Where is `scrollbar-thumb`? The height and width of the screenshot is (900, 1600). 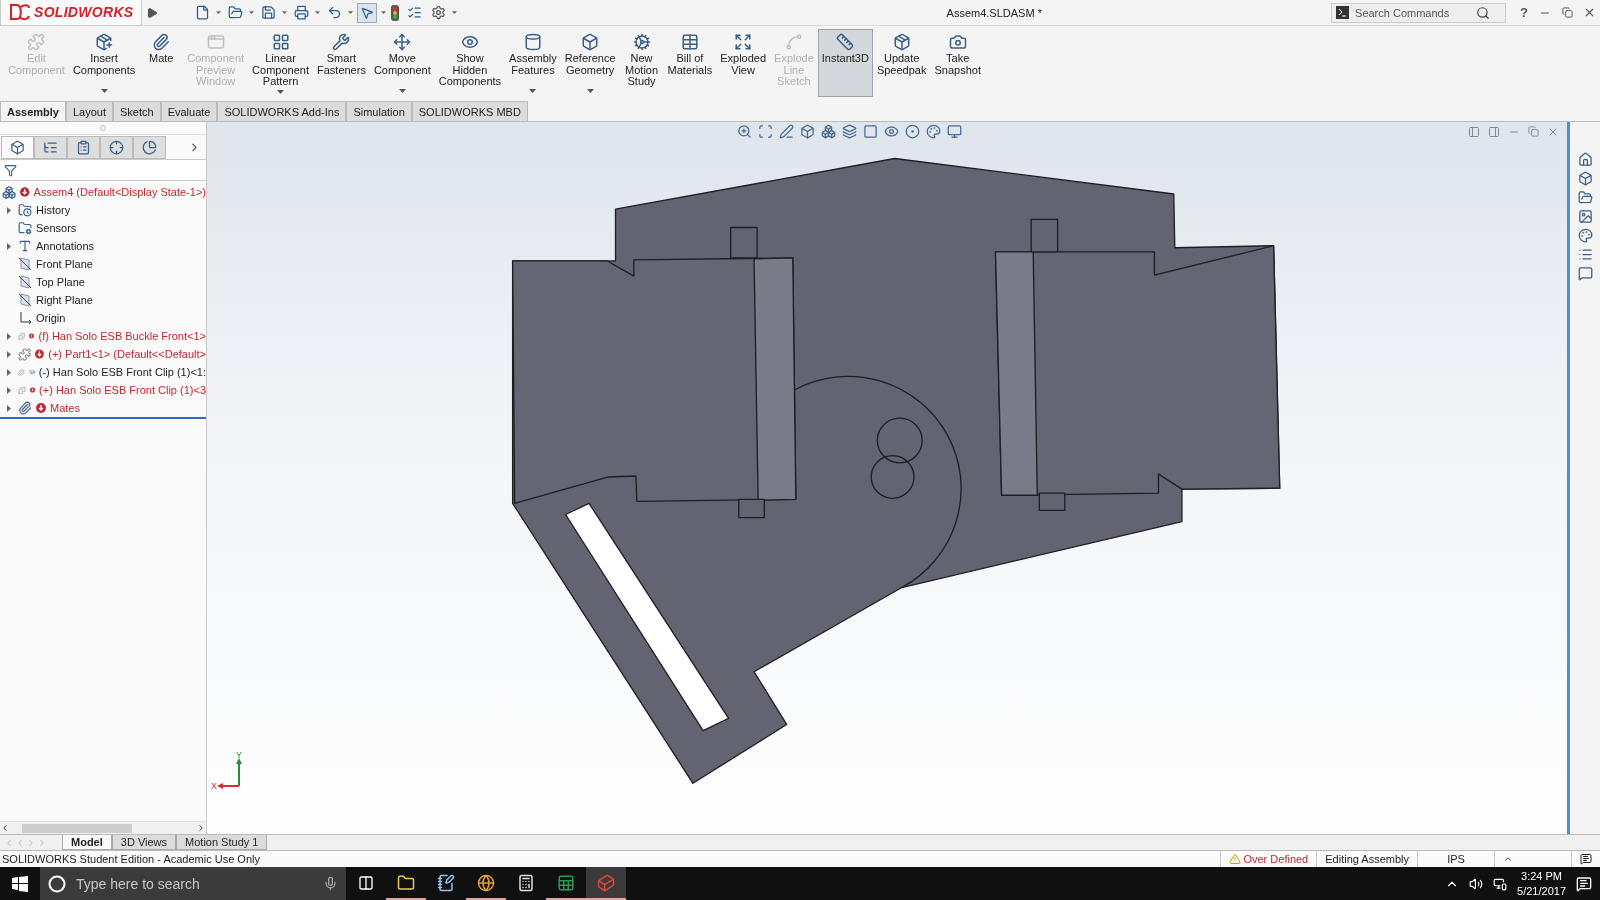 scrollbar-thumb is located at coordinates (77, 828).